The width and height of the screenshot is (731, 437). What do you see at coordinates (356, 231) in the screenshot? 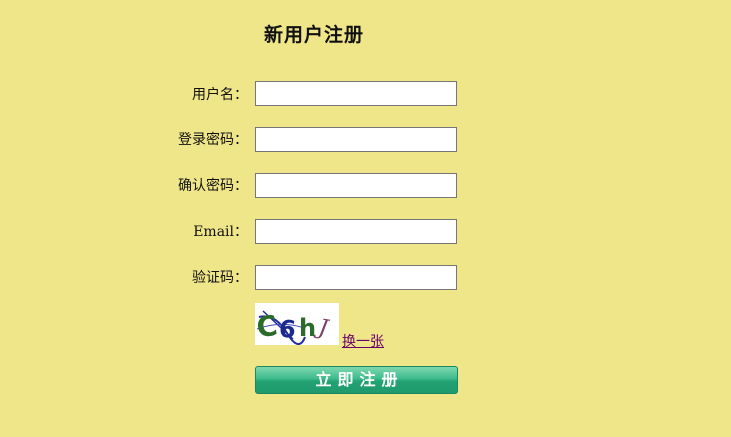
I see `email-input` at bounding box center [356, 231].